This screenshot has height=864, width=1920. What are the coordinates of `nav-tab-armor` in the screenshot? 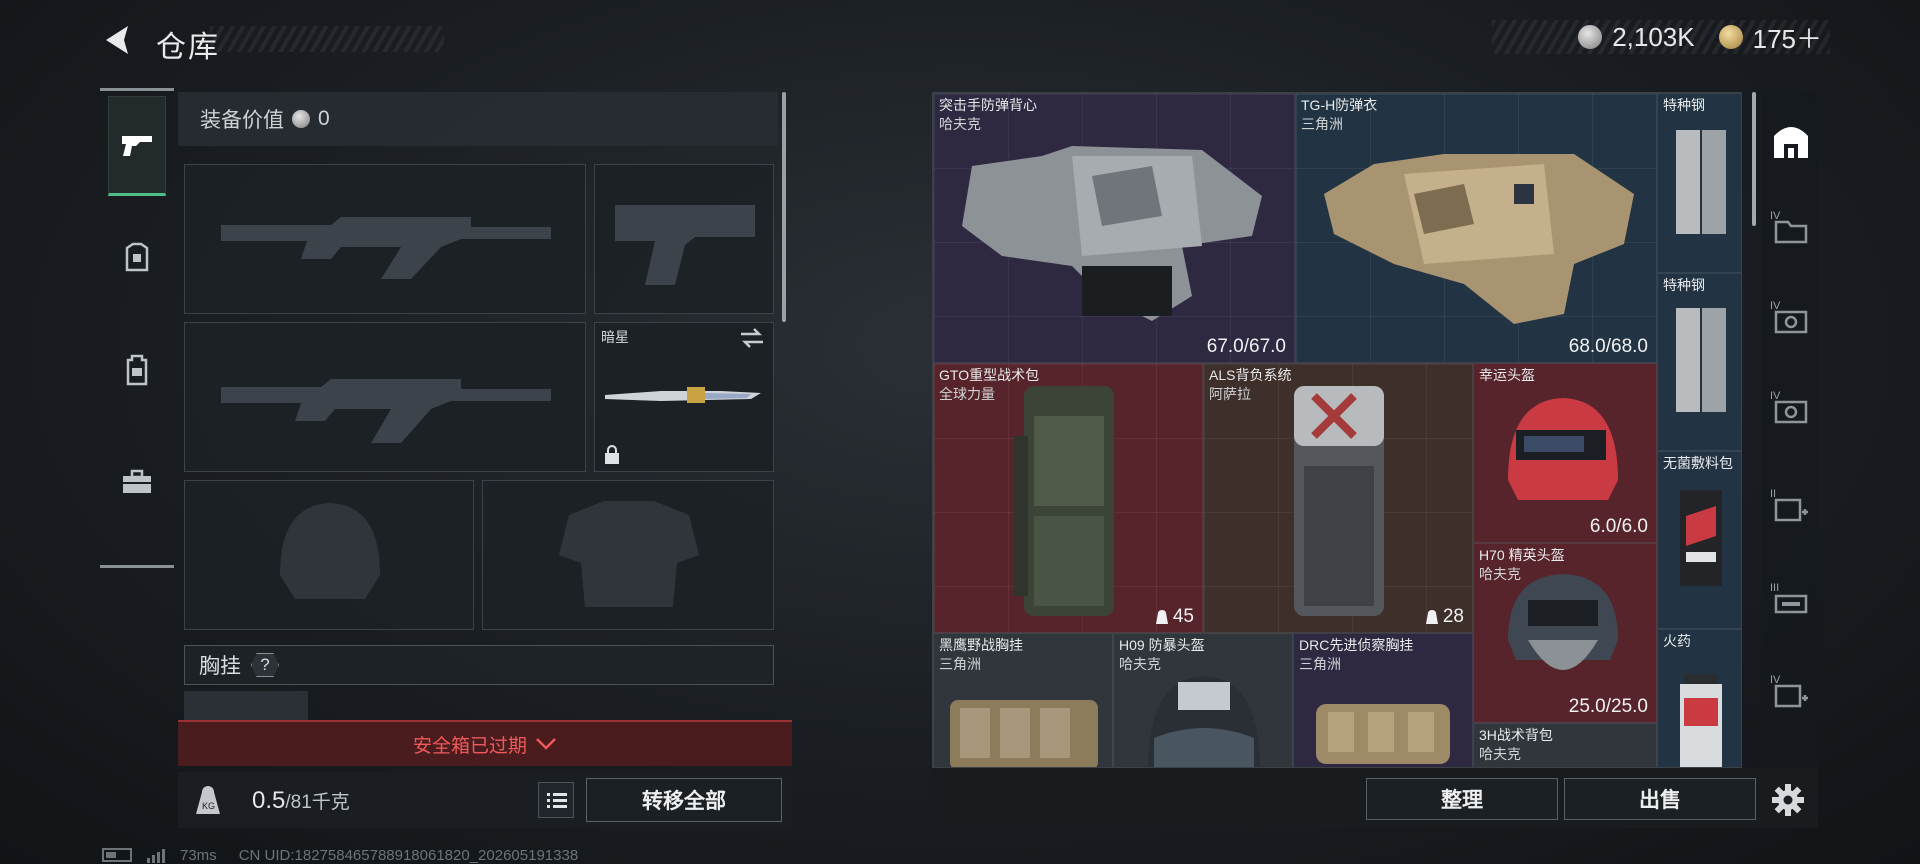 It's located at (137, 258).